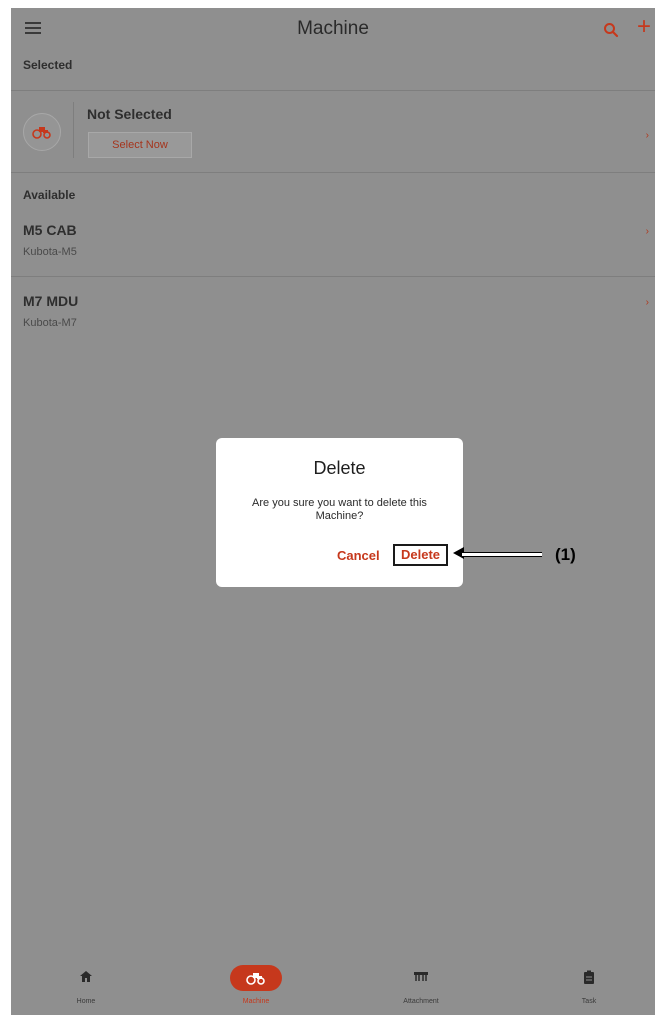 The height and width of the screenshot is (1015, 655). Describe the element at coordinates (256, 1001) in the screenshot. I see `nav-label: Machine` at that location.